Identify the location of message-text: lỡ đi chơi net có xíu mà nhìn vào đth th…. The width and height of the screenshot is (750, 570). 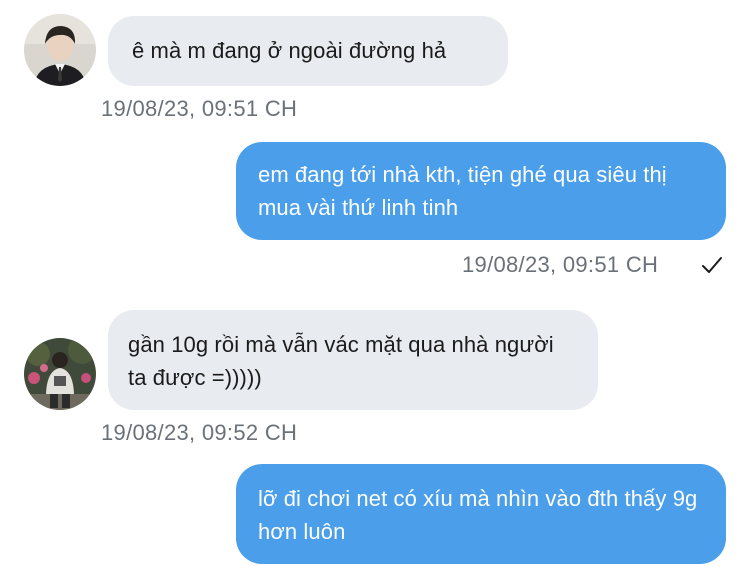
(478, 515).